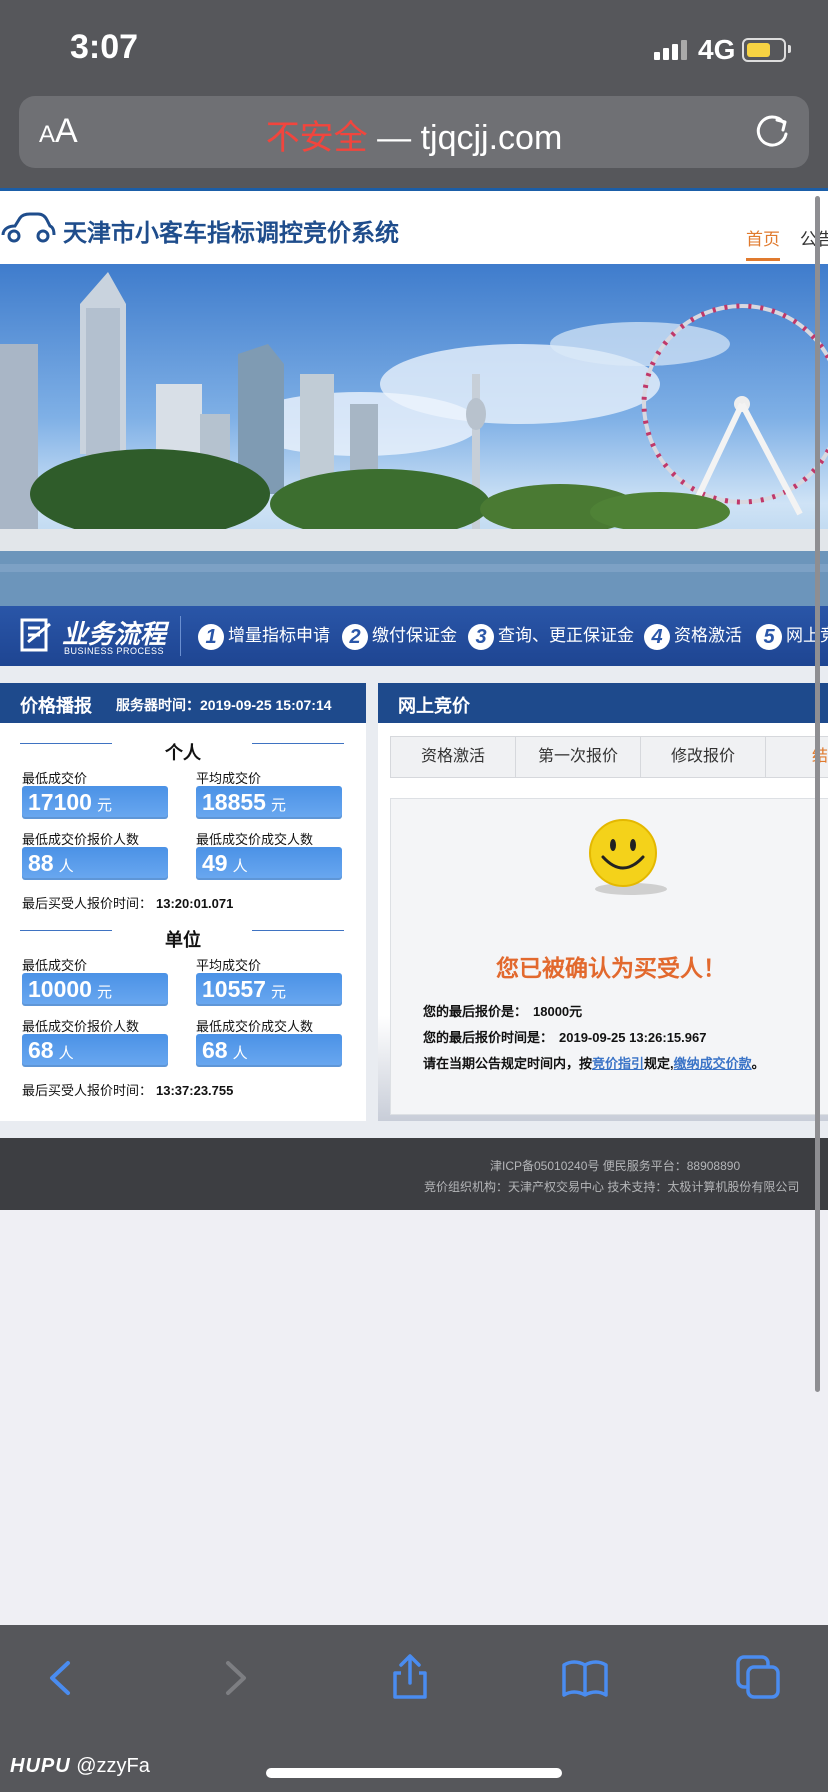 The width and height of the screenshot is (828, 1792). What do you see at coordinates (95, 863) in the screenshot?
I see `individual-min-bidders: 88 人` at bounding box center [95, 863].